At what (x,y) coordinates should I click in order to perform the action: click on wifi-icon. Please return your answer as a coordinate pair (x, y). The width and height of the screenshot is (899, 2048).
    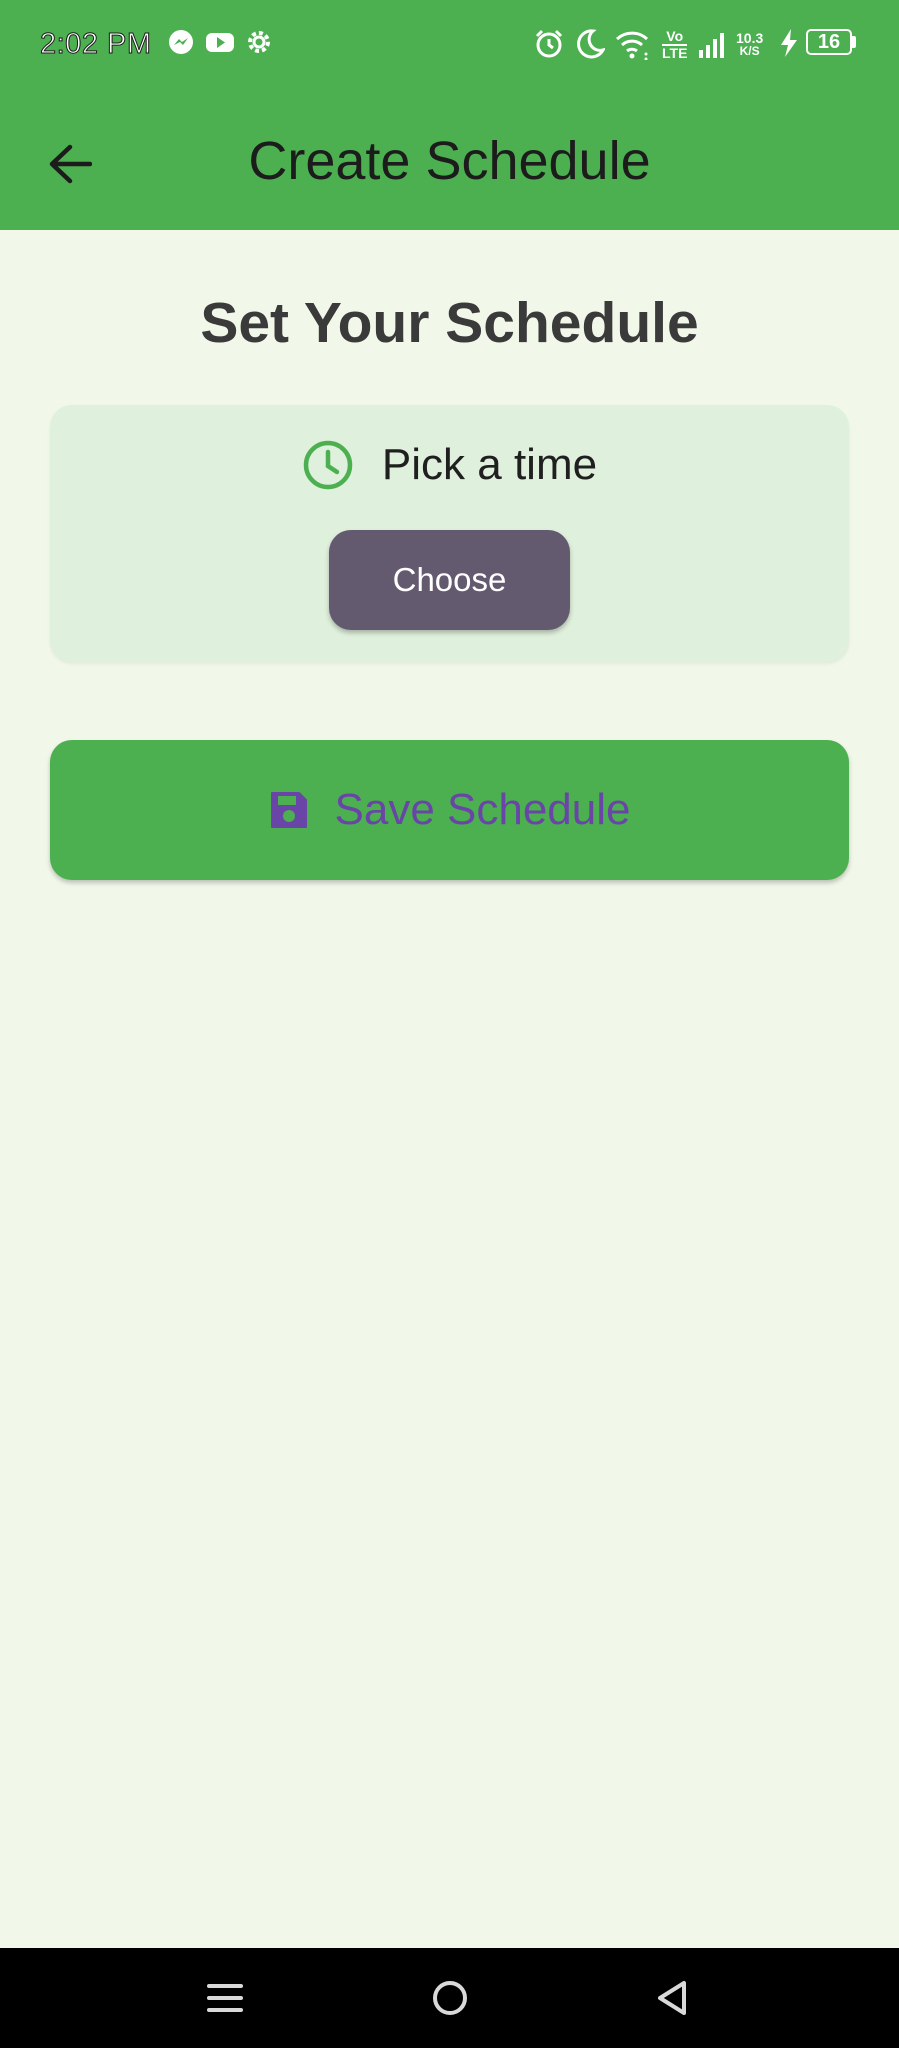
    Looking at the image, I should click on (632, 46).